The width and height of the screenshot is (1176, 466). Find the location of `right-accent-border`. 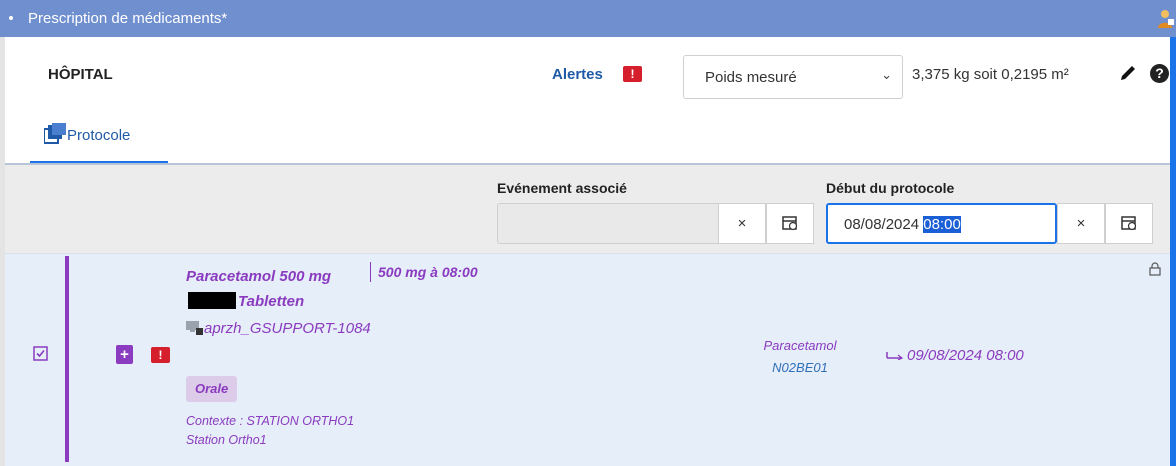

right-accent-border is located at coordinates (1173, 251).